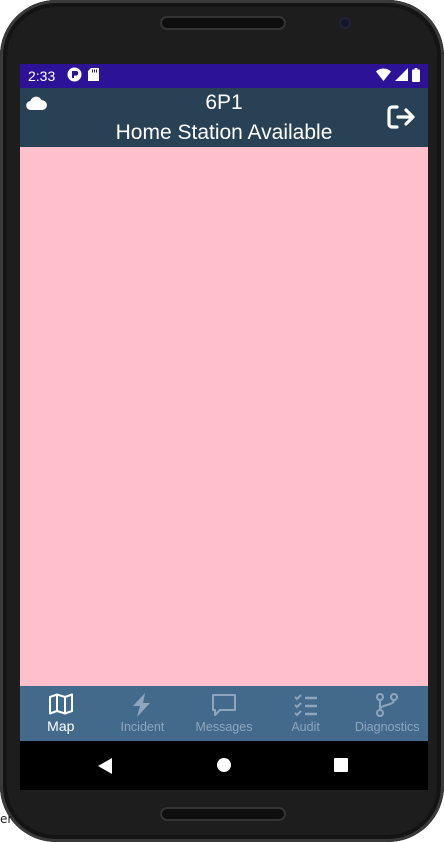 The width and height of the screenshot is (444, 842). Describe the element at coordinates (94, 76) in the screenshot. I see `sd-card-icon` at that location.